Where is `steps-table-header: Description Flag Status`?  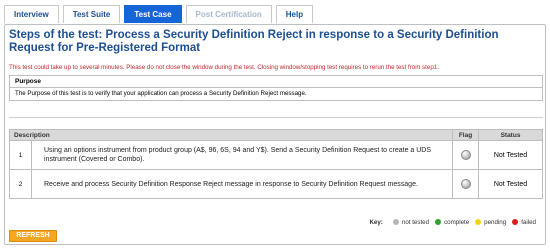 steps-table-header: Description Flag Status is located at coordinates (276, 135).